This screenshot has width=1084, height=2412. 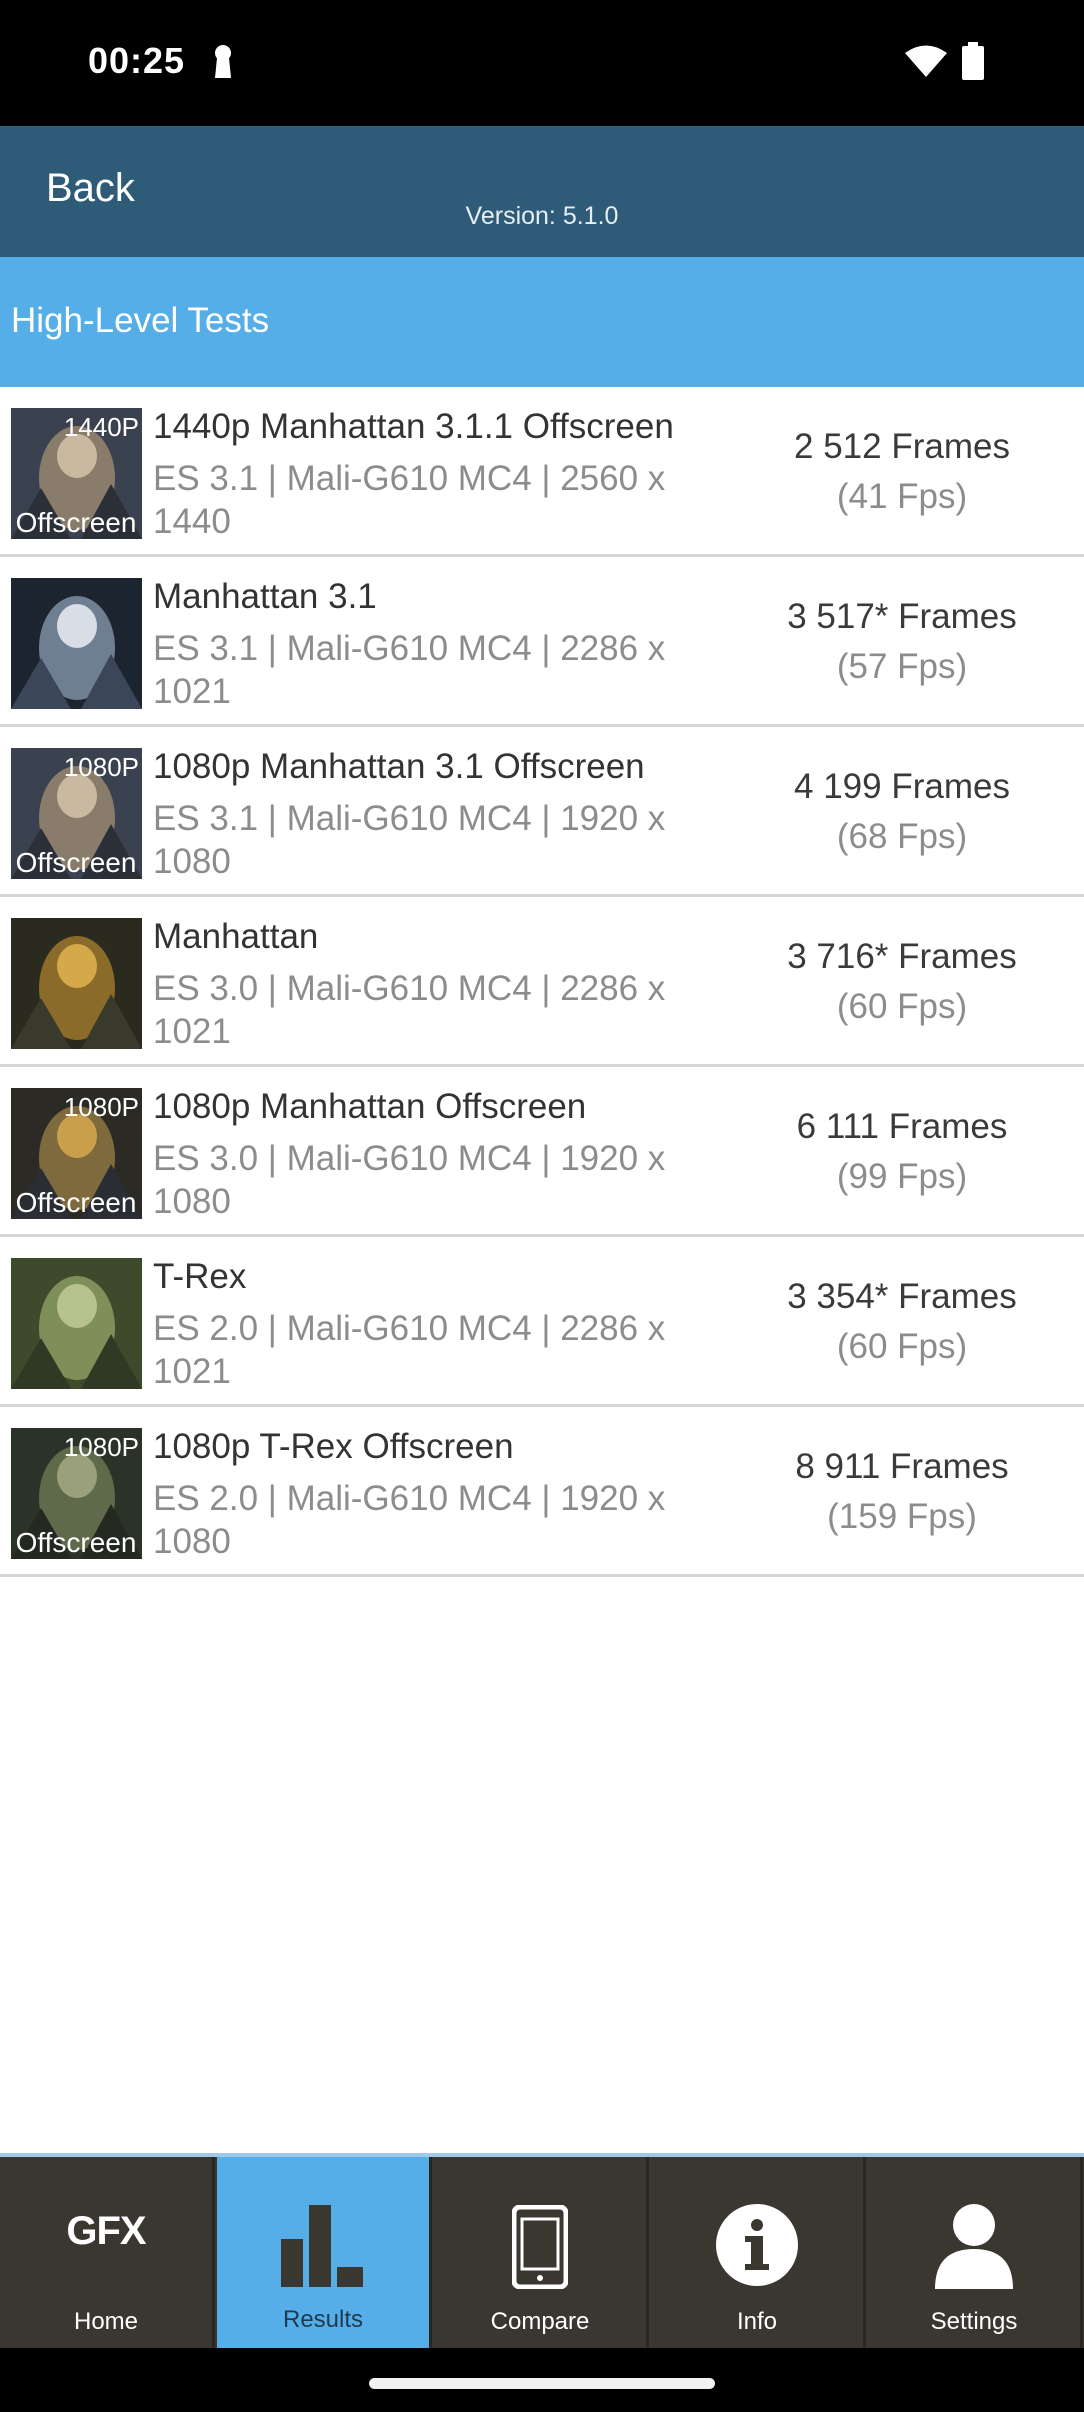 I want to click on test-frames: 8 911 Frames, so click(x=902, y=1466).